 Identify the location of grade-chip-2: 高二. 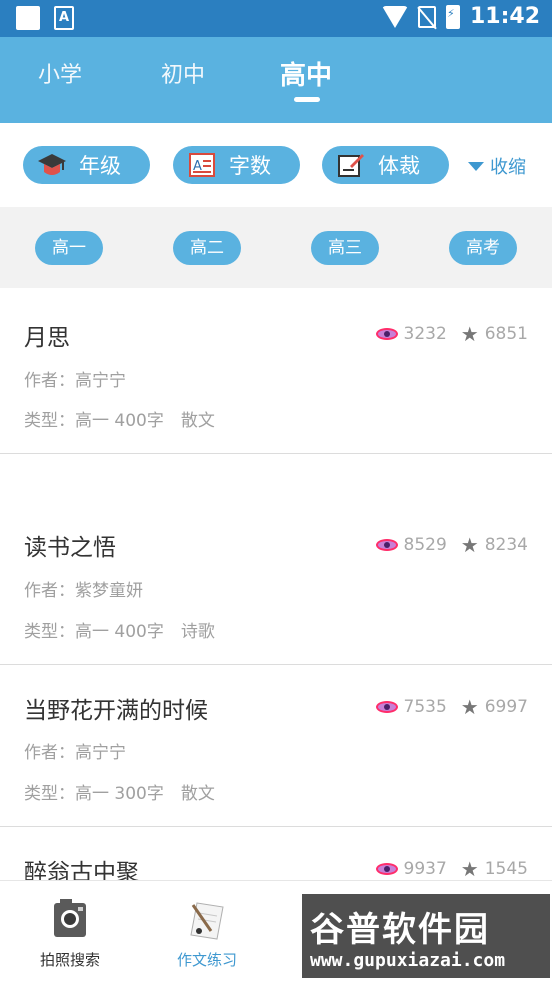
(207, 248).